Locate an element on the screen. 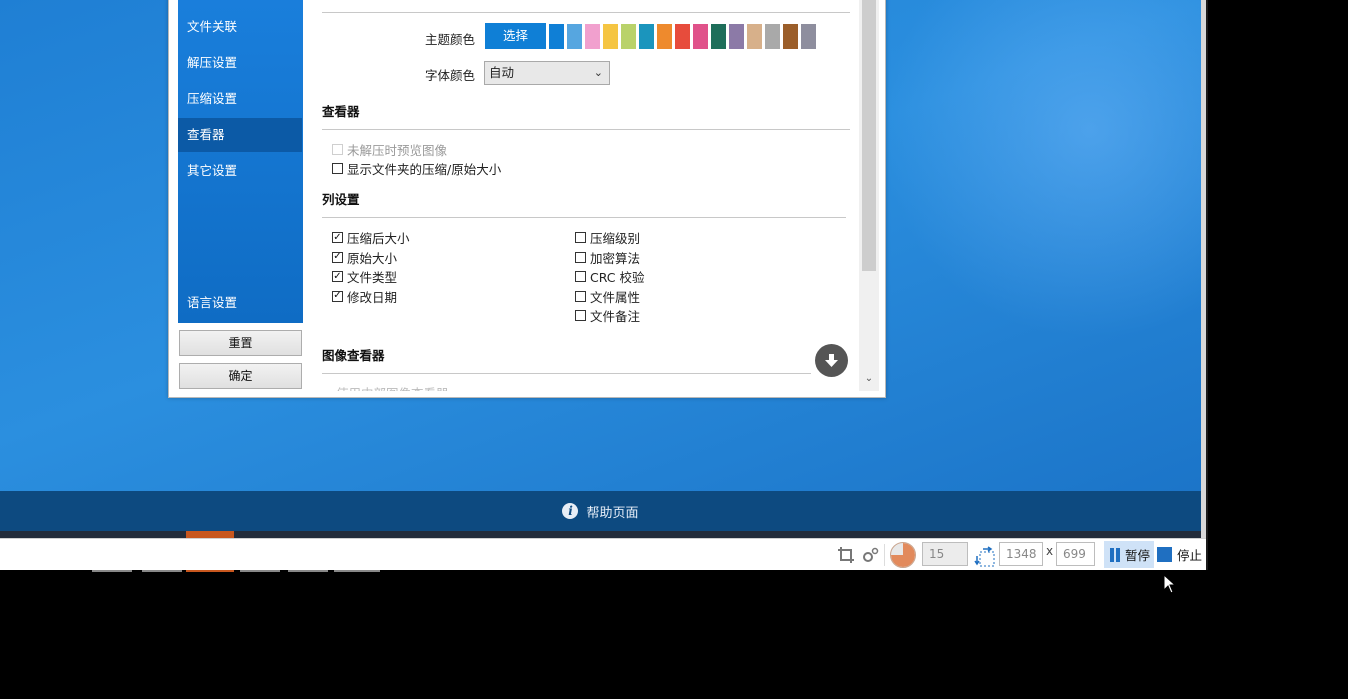 The image size is (1348, 699). pause-button: 暂停 is located at coordinates (1129, 554).